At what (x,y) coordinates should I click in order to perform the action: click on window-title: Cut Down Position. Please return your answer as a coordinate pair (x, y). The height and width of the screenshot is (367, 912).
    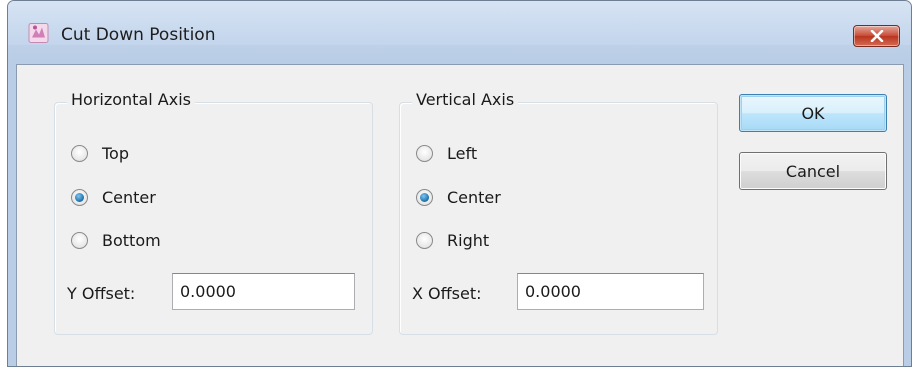
    Looking at the image, I should click on (138, 35).